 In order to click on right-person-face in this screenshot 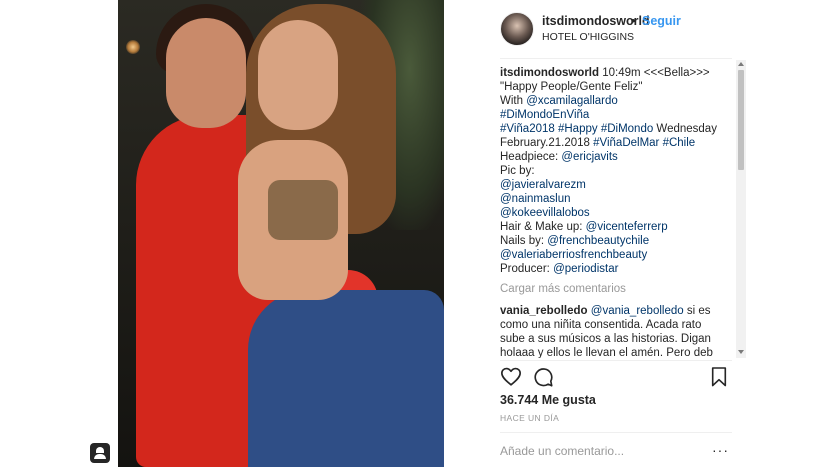, I will do `click(298, 75)`.